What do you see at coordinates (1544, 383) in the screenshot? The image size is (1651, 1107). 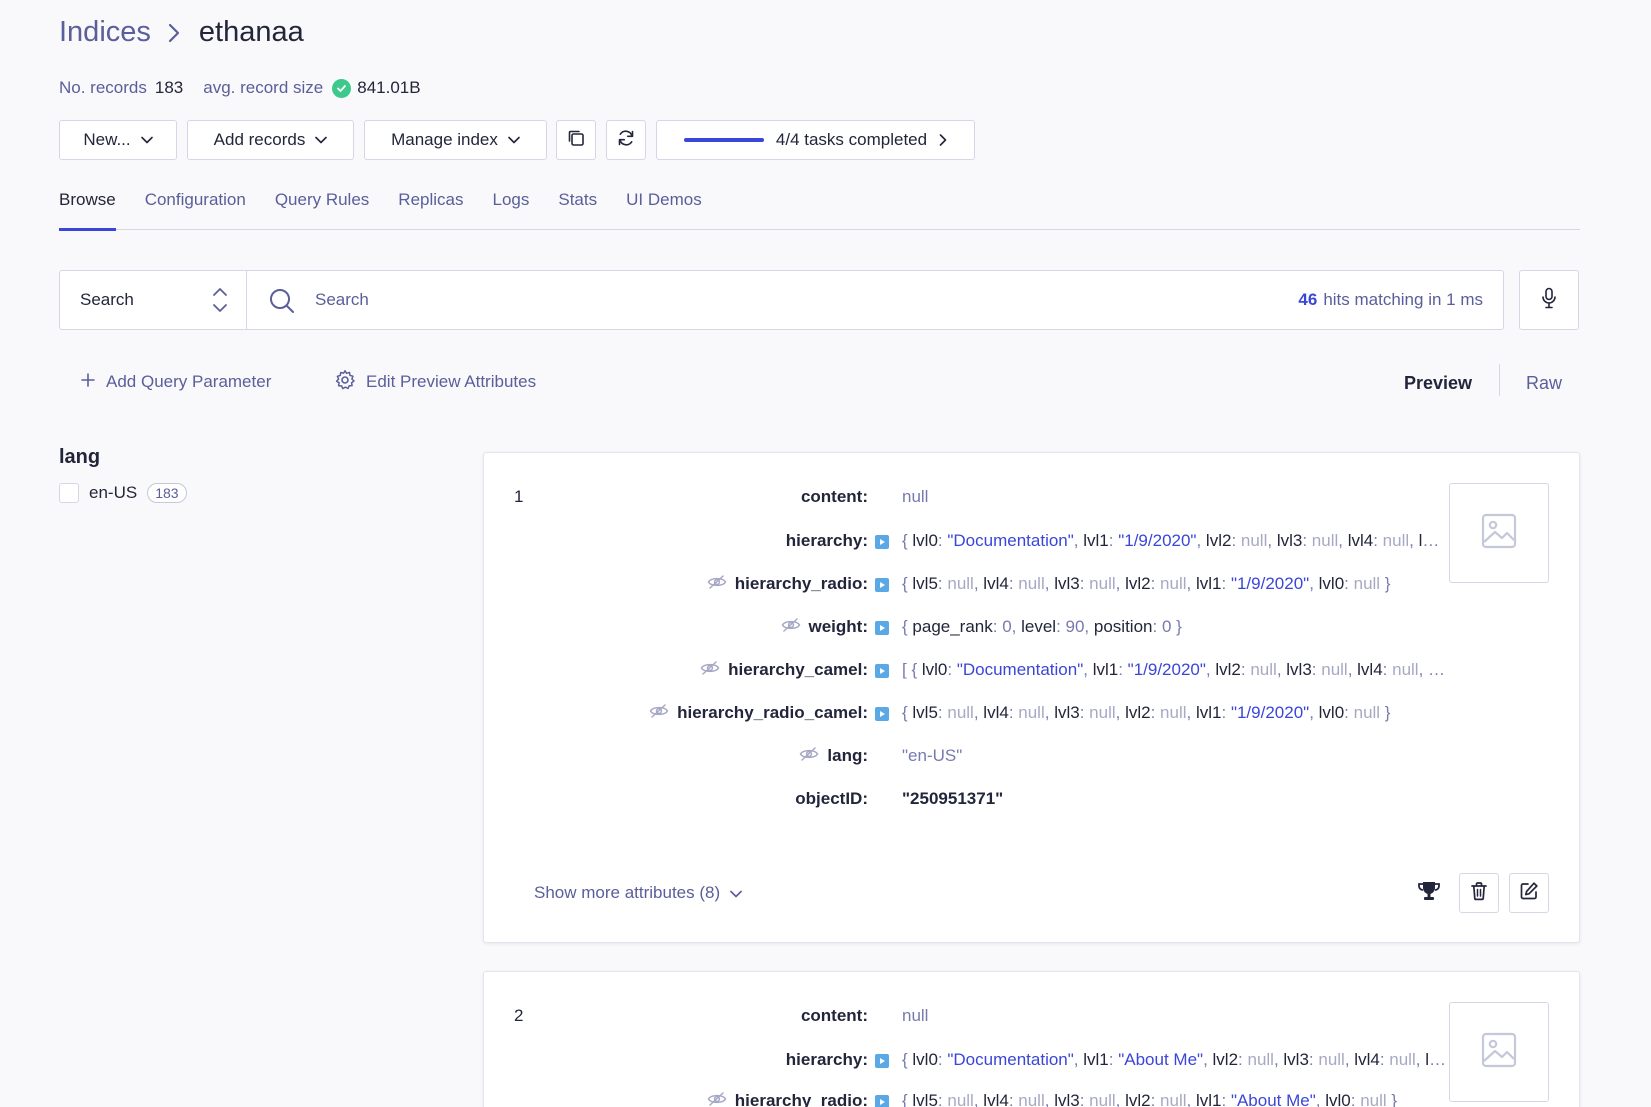 I see `raw-toggle: Raw` at bounding box center [1544, 383].